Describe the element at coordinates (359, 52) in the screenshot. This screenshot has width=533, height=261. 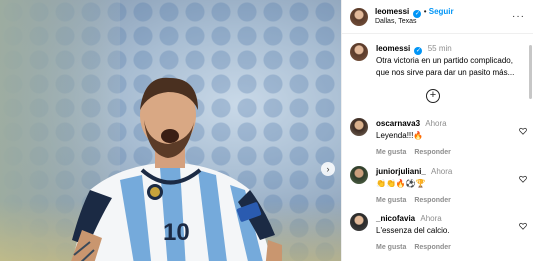
I see `caption-avatar` at that location.